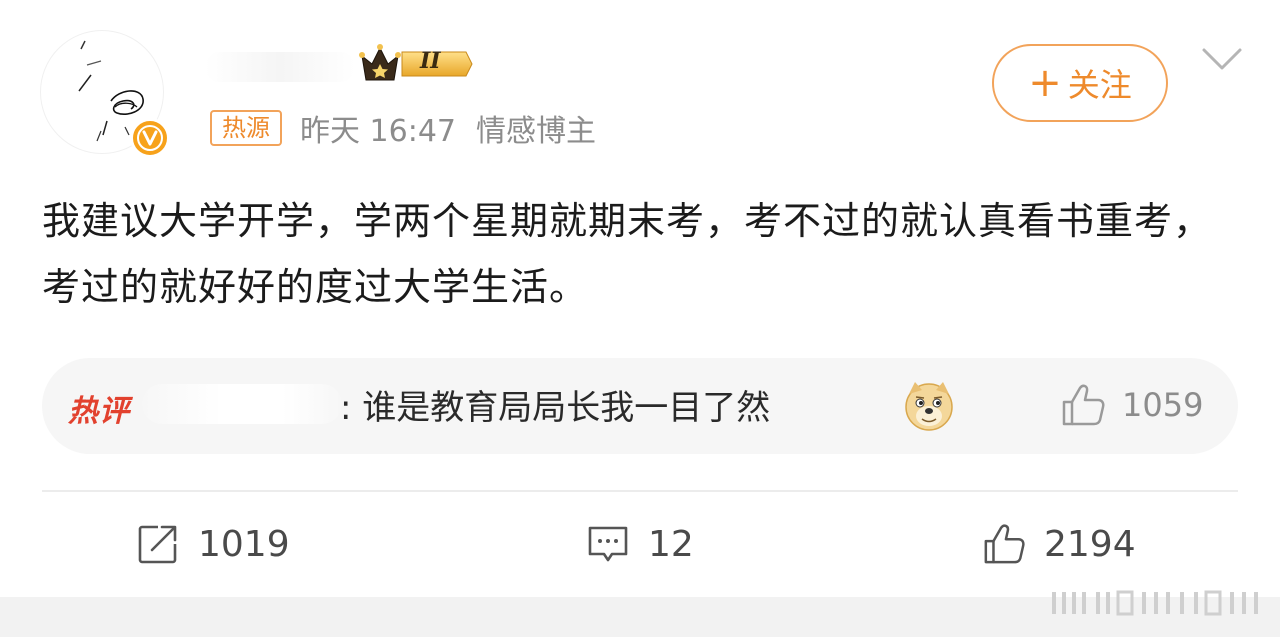 This screenshot has width=1280, height=637. I want to click on divider, so click(640, 491).